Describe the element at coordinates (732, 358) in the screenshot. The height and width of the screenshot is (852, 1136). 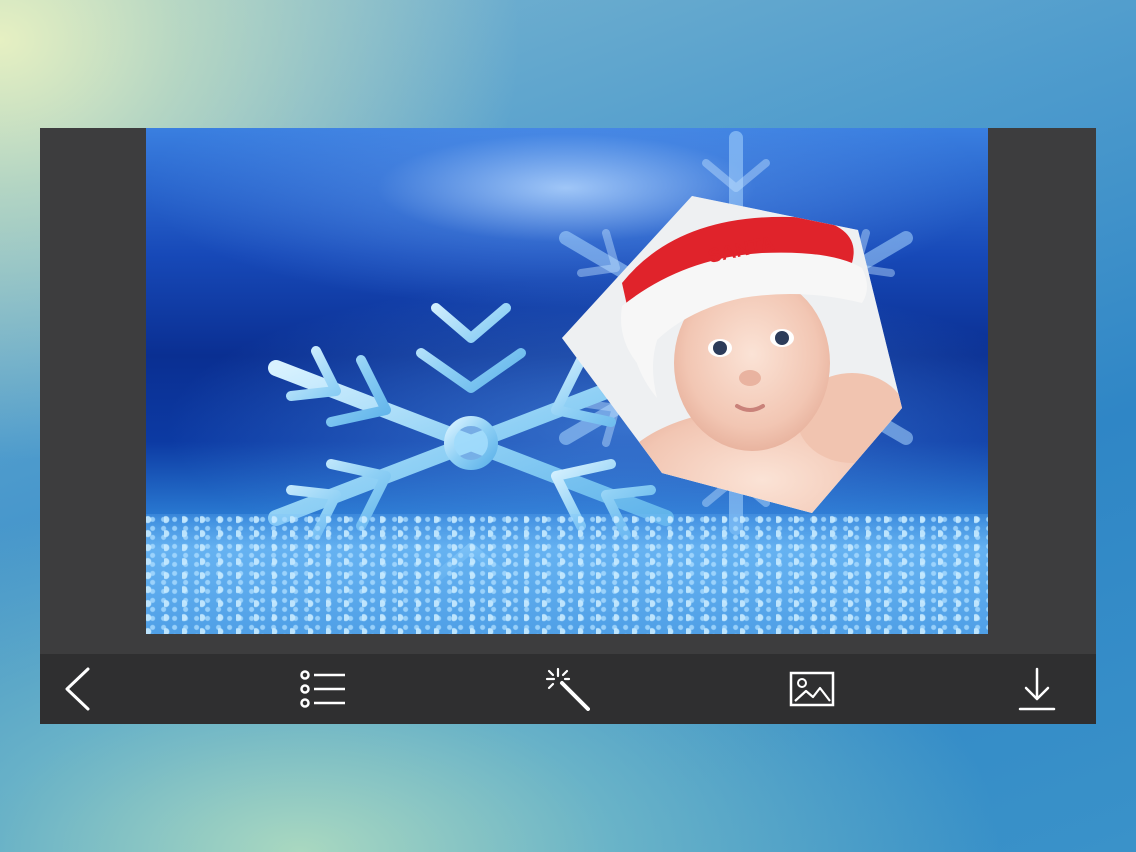
I see `baby-photo: SANTA` at that location.